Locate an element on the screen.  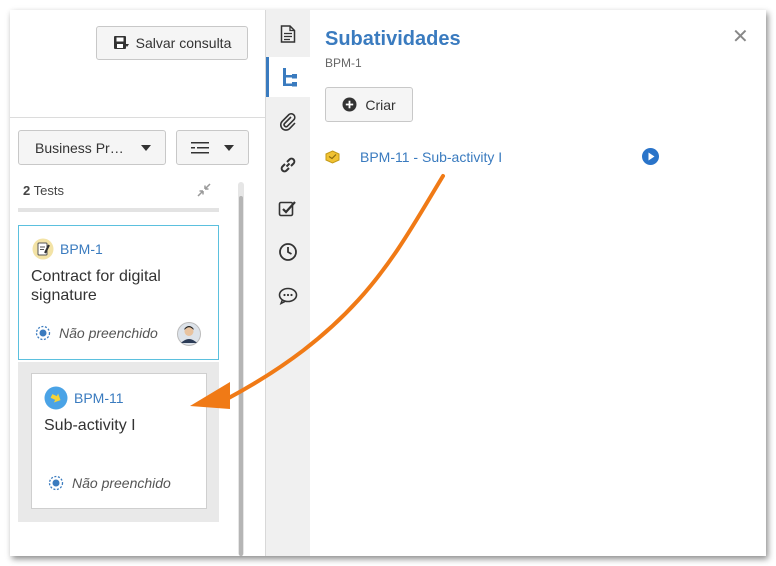
panel-subtitle: BPM-1 is located at coordinates (343, 63).